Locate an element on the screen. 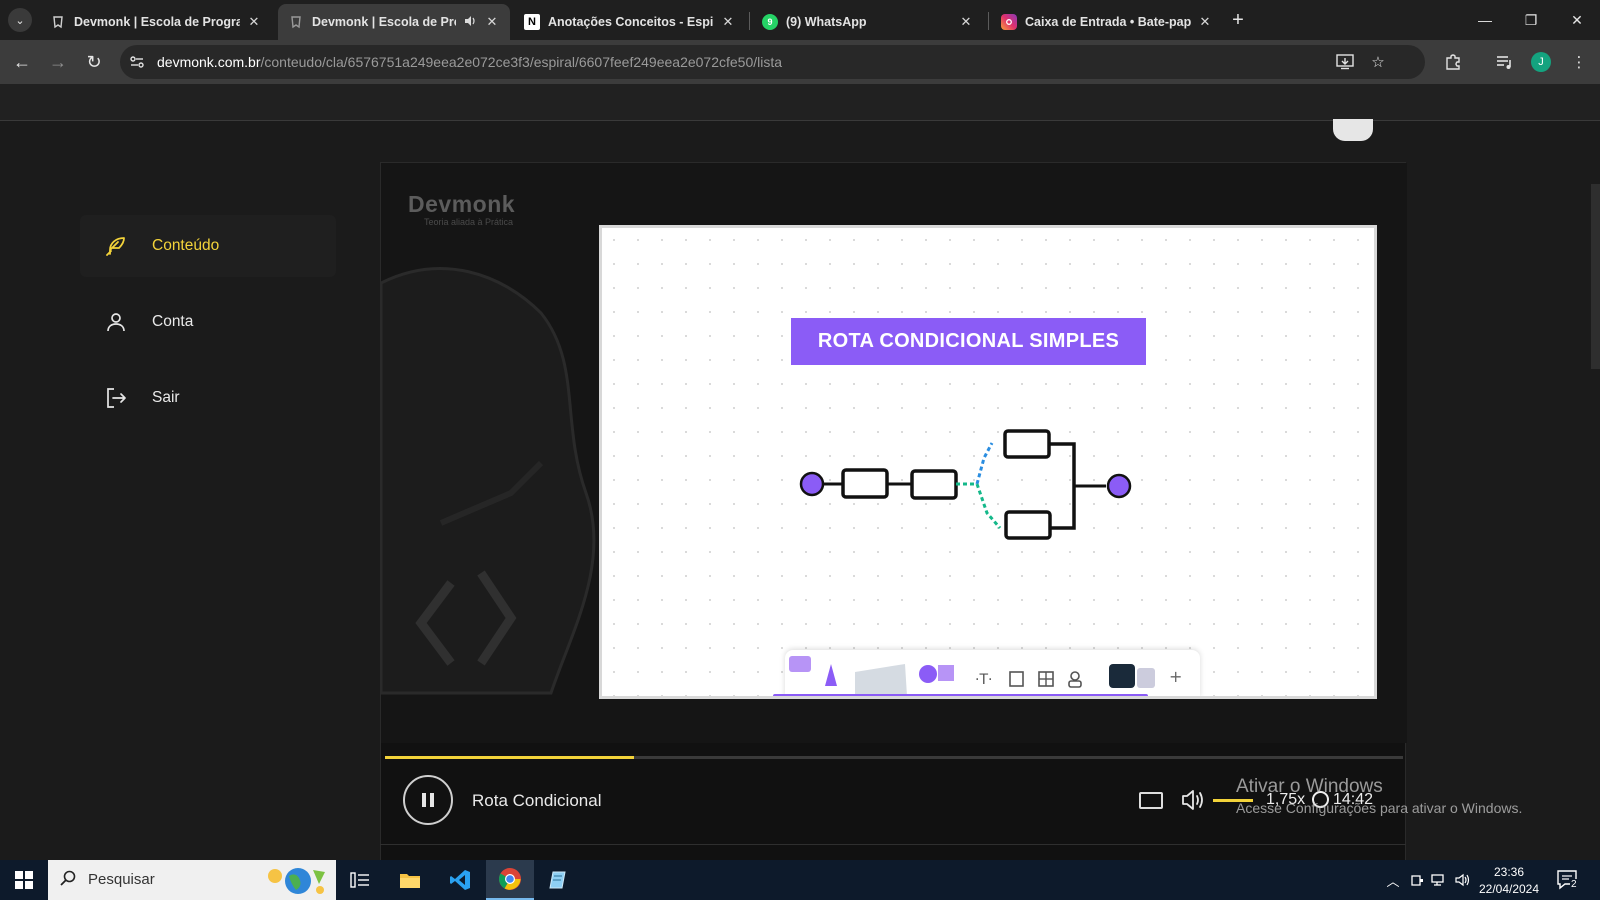 The image size is (1600, 900). sticky-note-icon is located at coordinates (881, 680).